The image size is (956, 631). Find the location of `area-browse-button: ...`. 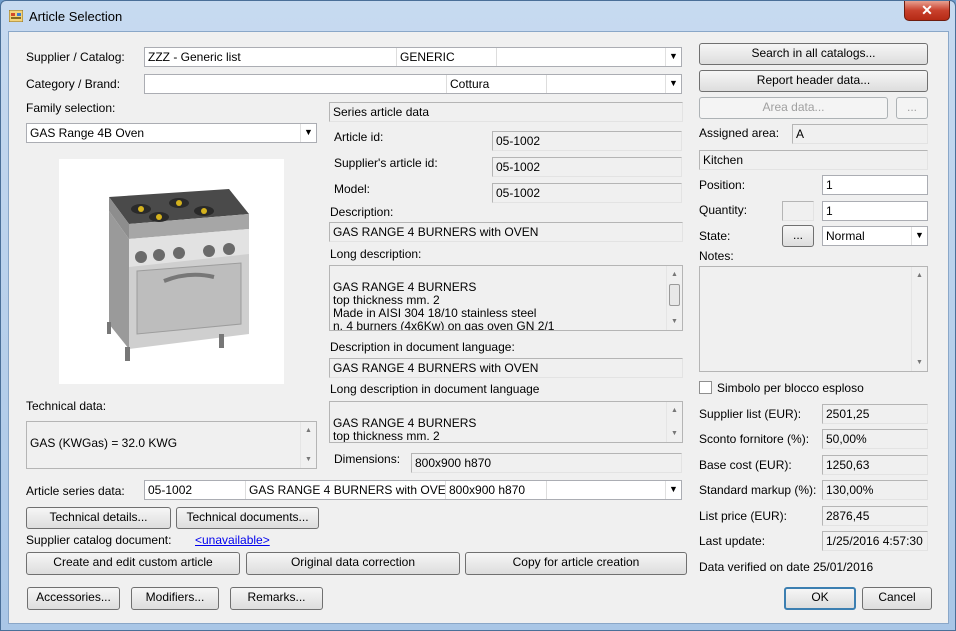

area-browse-button: ... is located at coordinates (912, 108).